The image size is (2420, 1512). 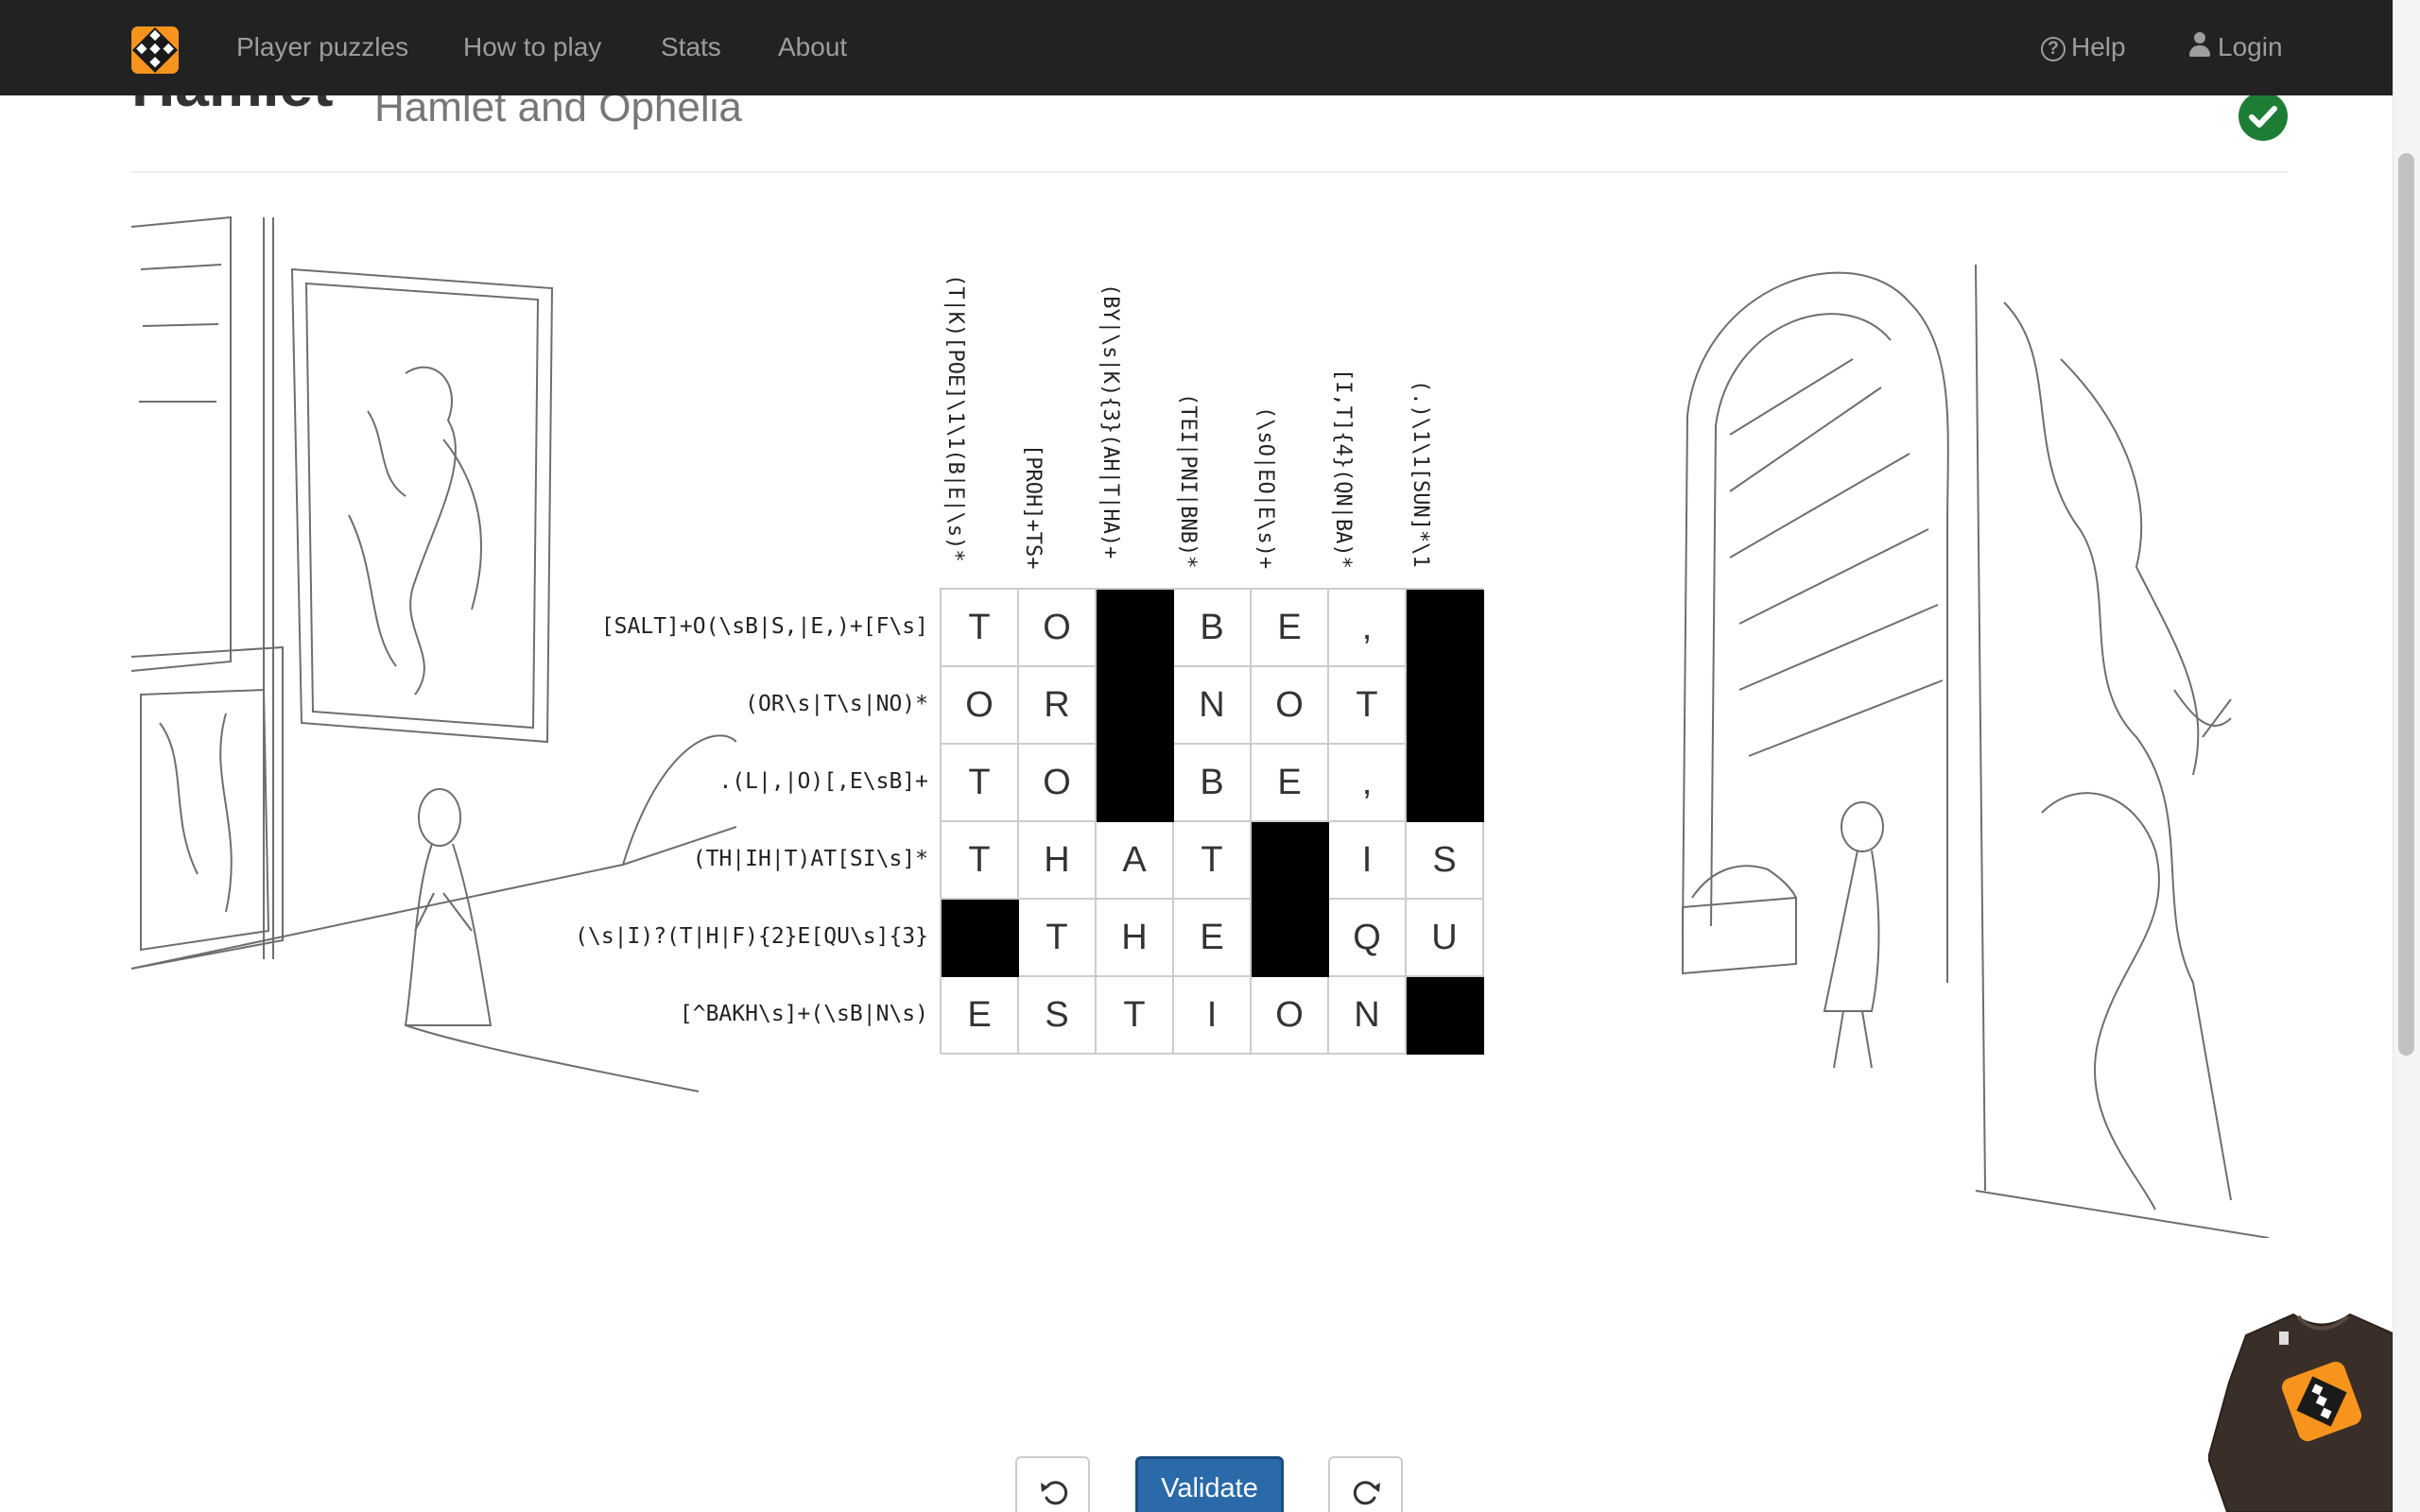 What do you see at coordinates (532, 47) in the screenshot?
I see `nav-how-to-play: How to play` at bounding box center [532, 47].